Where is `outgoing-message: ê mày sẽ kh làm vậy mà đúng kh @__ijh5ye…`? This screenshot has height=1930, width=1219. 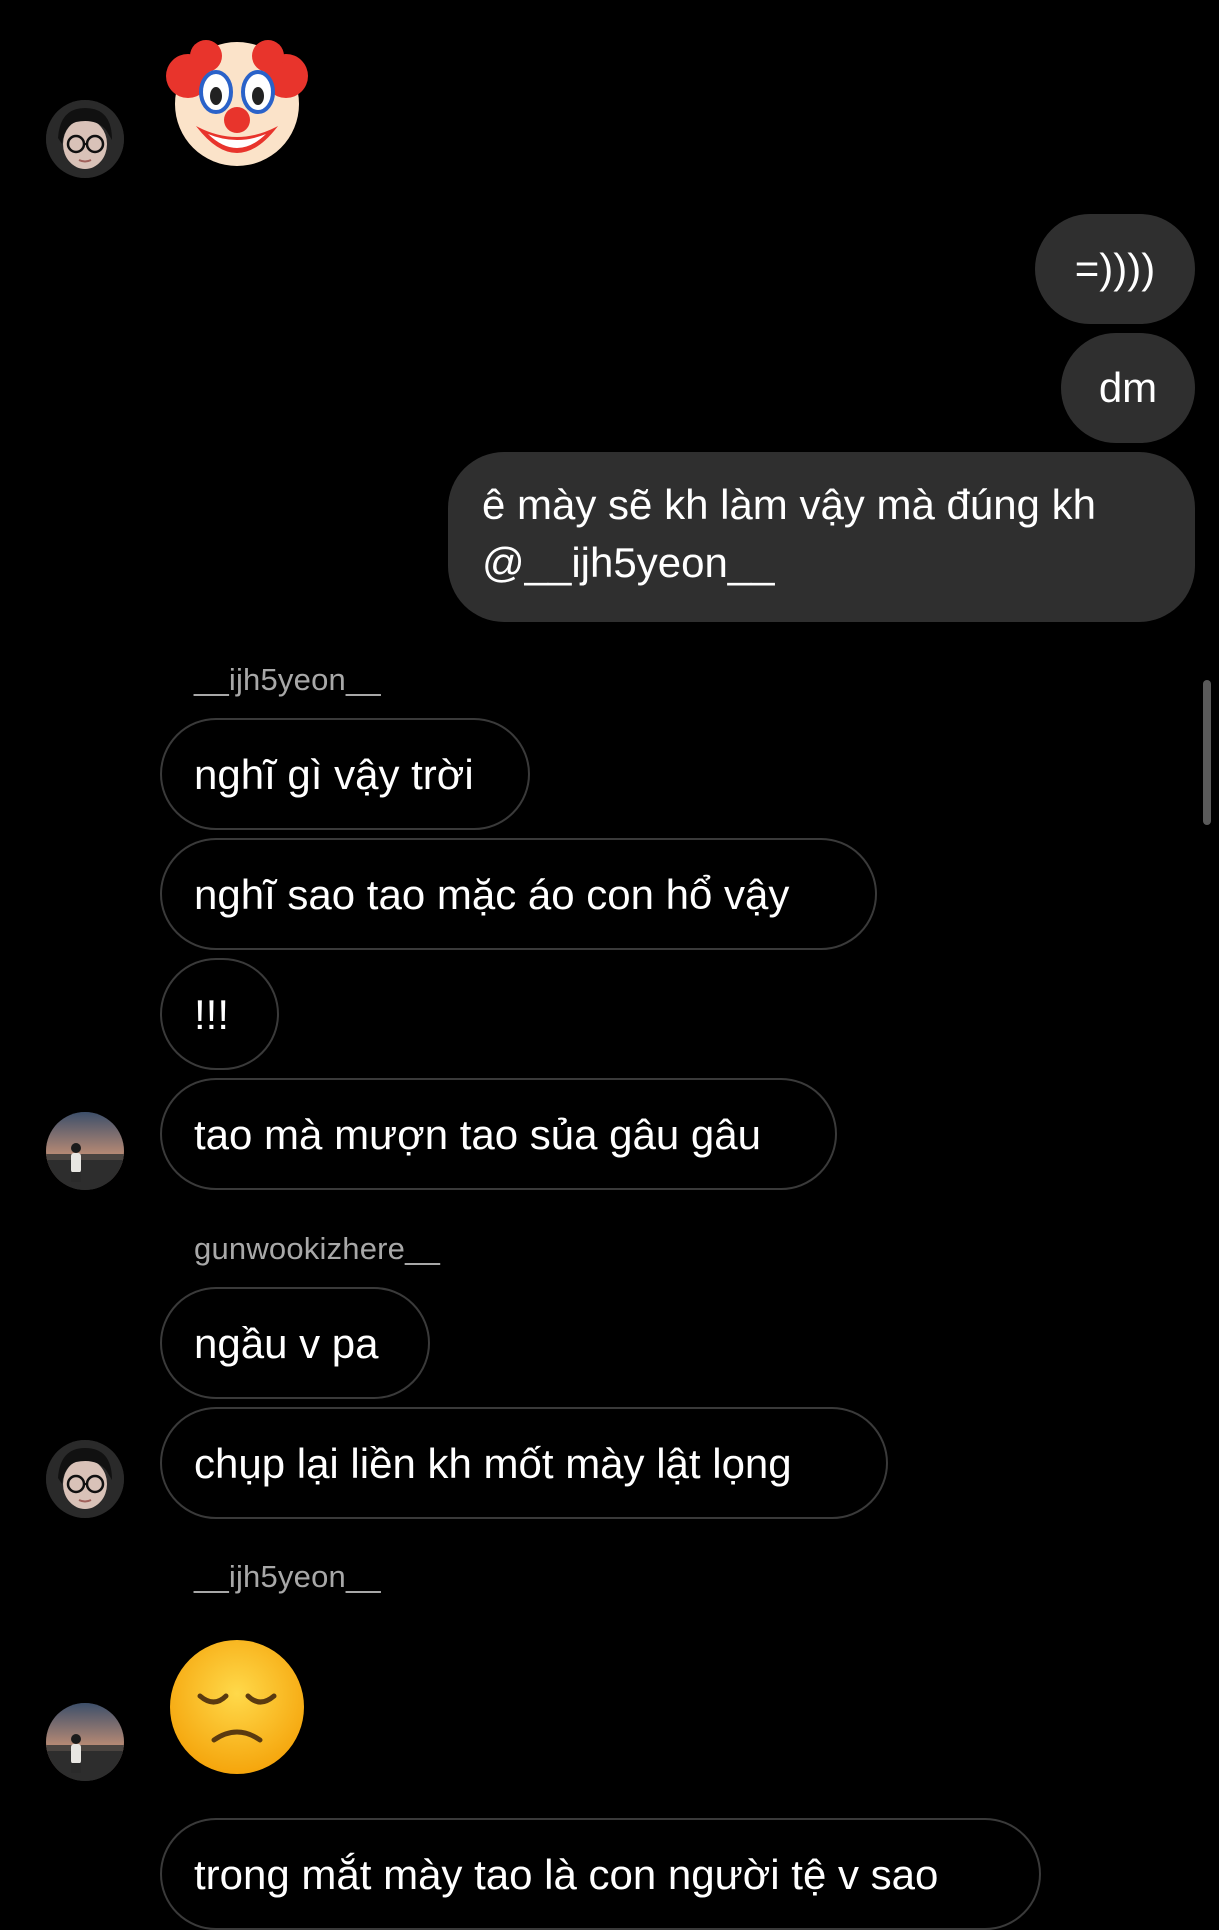
outgoing-message: ê mày sẽ kh làm vậy mà đúng kh @__ijh5ye… is located at coordinates (821, 537).